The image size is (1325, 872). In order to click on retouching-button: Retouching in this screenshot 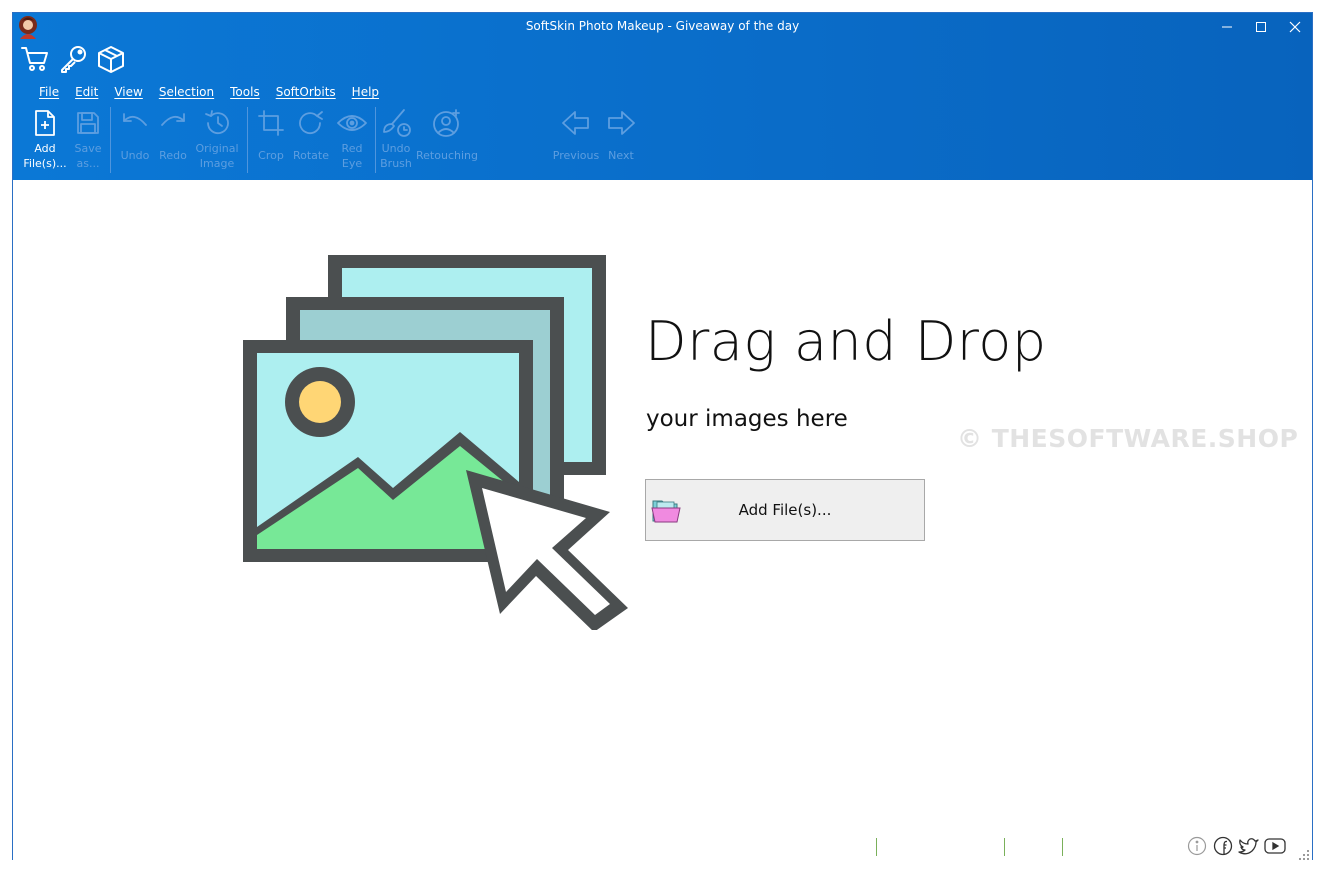, I will do `click(447, 141)`.